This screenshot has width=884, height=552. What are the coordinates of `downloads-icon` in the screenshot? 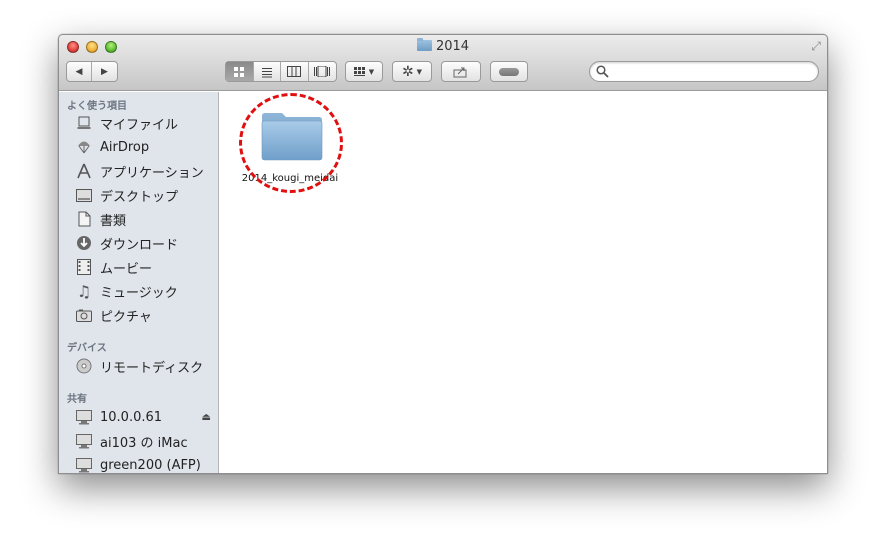 It's located at (84, 243).